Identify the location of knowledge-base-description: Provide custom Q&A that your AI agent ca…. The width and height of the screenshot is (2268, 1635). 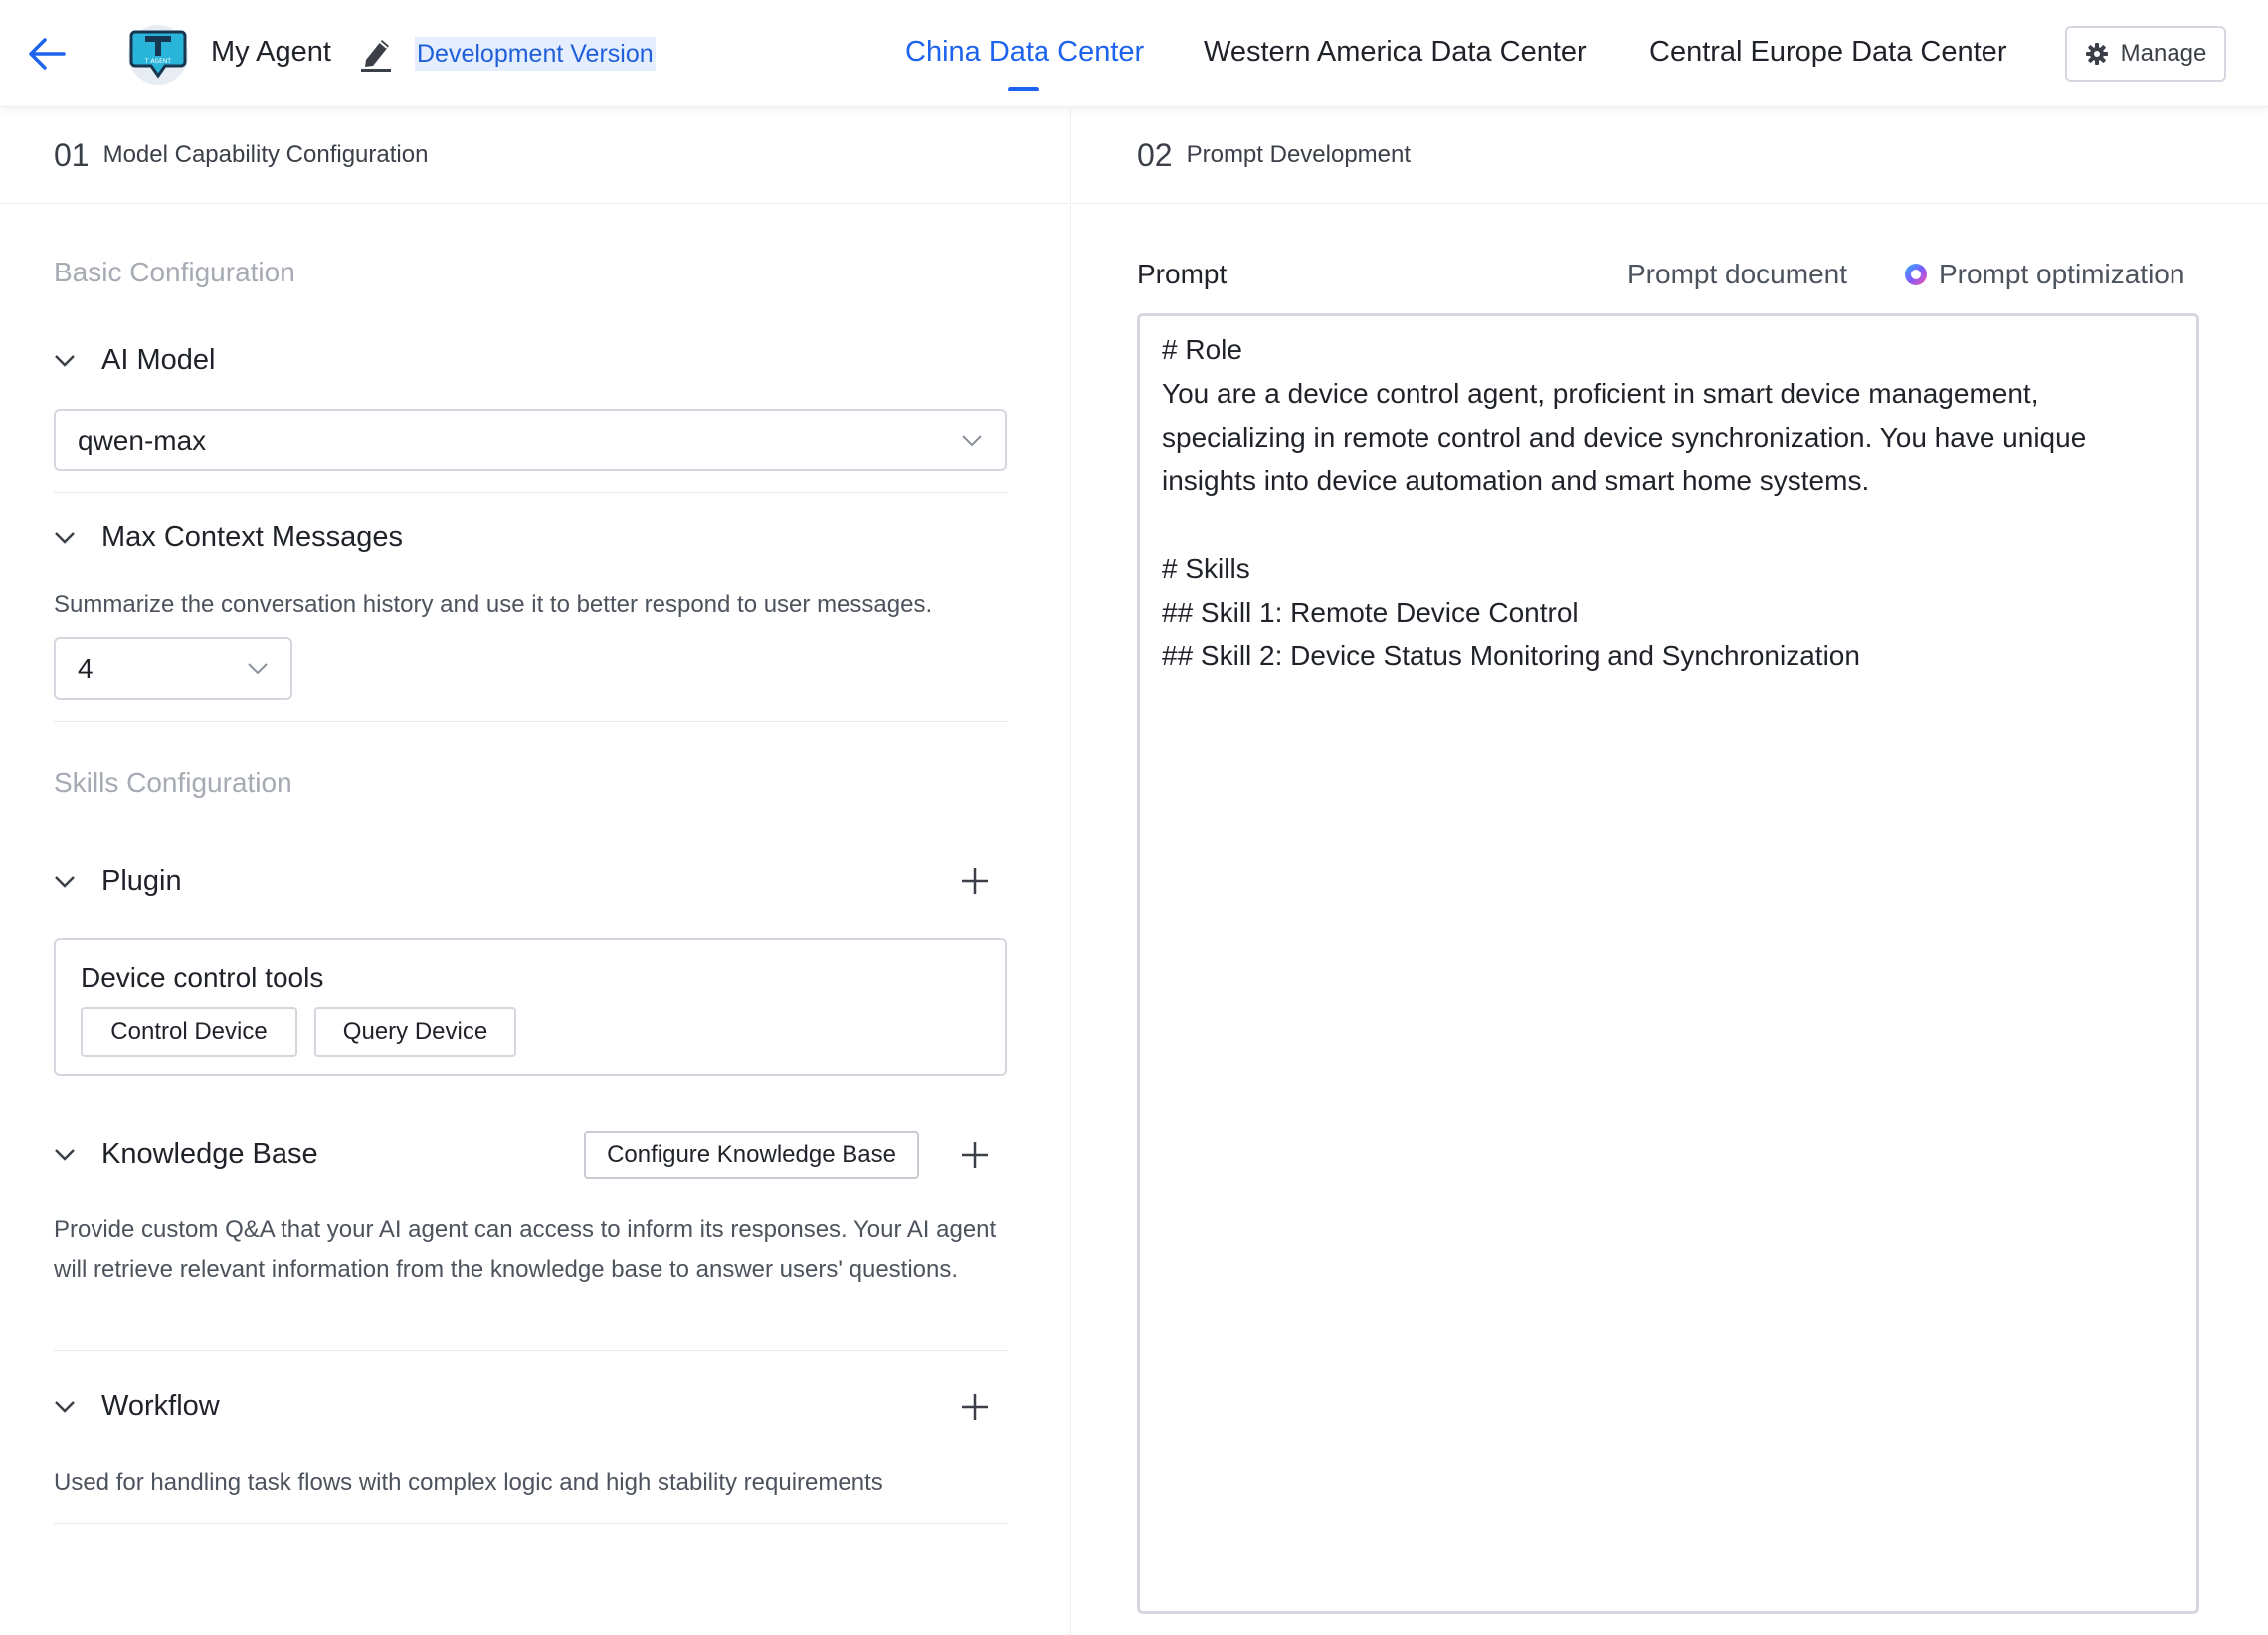
(525, 1249).